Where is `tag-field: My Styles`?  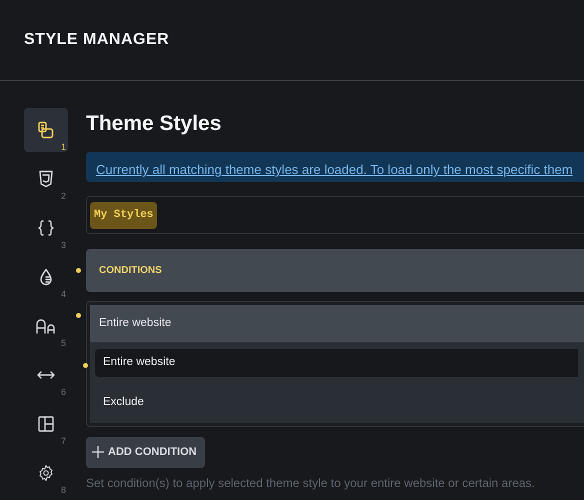 tag-field: My Styles is located at coordinates (335, 215).